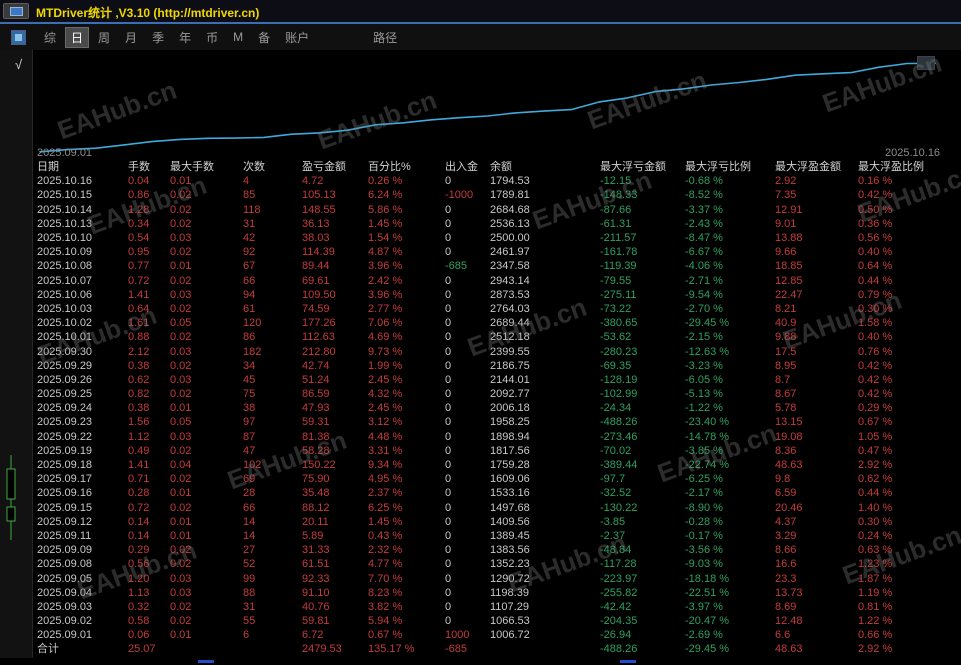 Image resolution: width=961 pixels, height=665 pixels. I want to click on tab-周: 周, so click(104, 37).